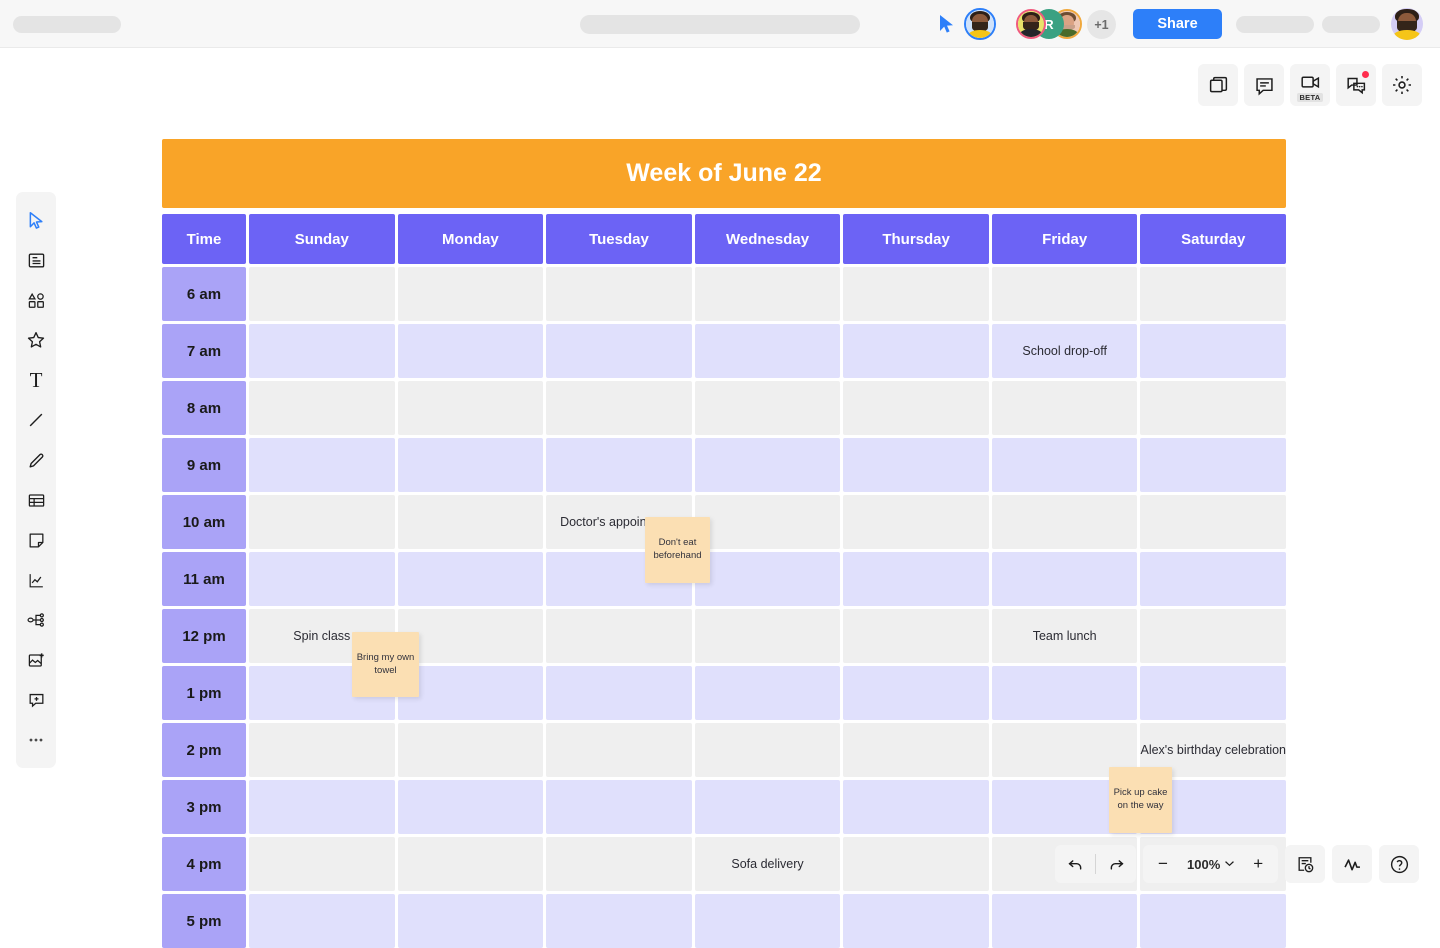 This screenshot has width=1440, height=948. What do you see at coordinates (36, 420) in the screenshot?
I see `line-icon` at bounding box center [36, 420].